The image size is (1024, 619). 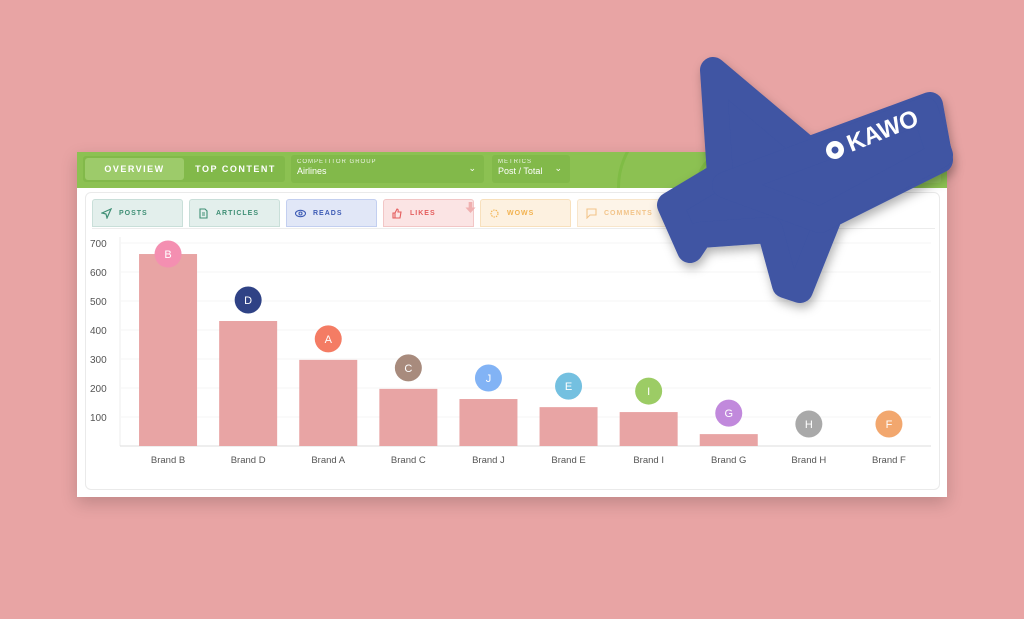 What do you see at coordinates (168, 460) in the screenshot?
I see `x-tick-label: Brand B` at bounding box center [168, 460].